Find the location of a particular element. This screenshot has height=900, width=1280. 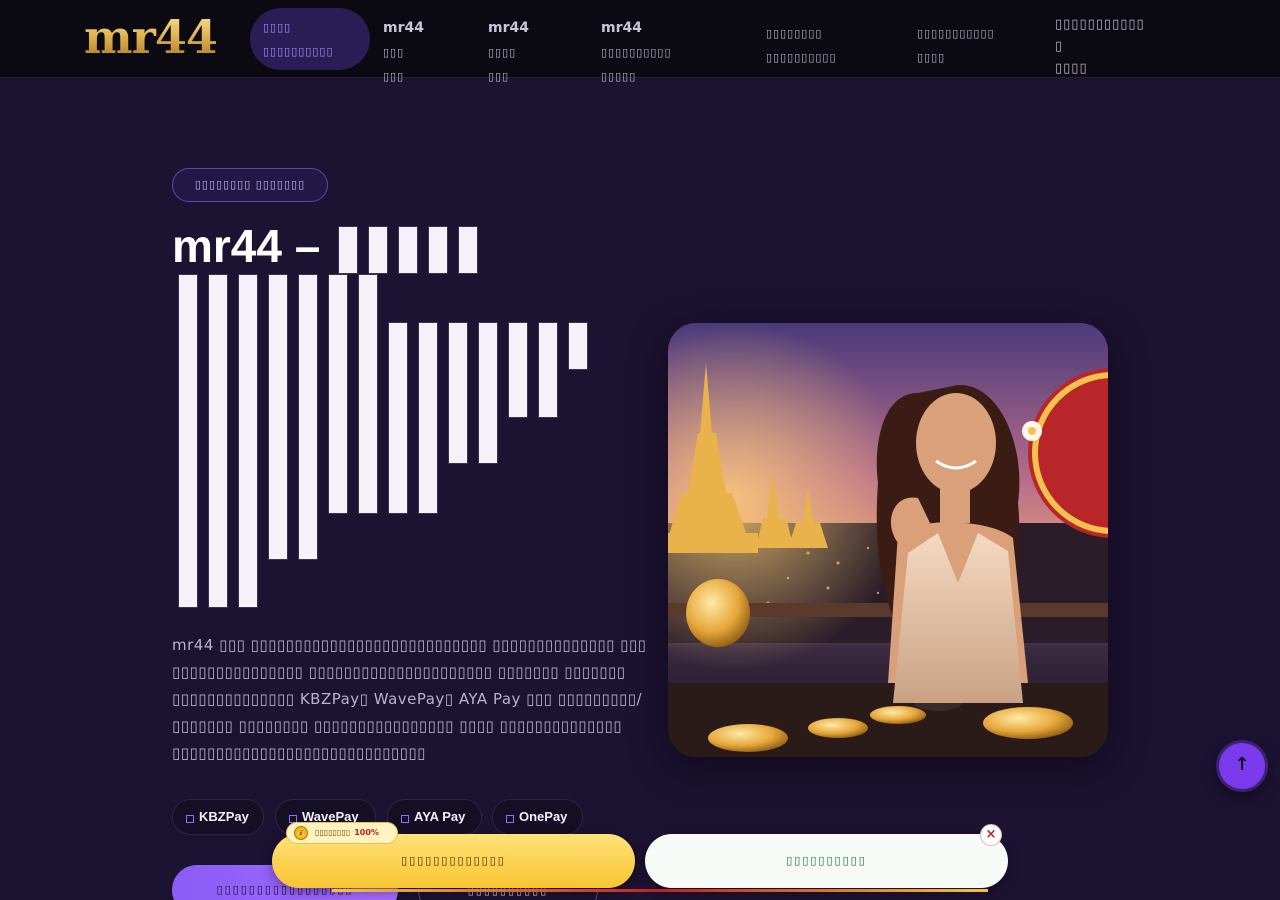

nav-item-mr44-3: mr44 ▯▯▯▯▯▯▯▯▯▯ ▯▯▯▯▯ is located at coordinates (636, 45).